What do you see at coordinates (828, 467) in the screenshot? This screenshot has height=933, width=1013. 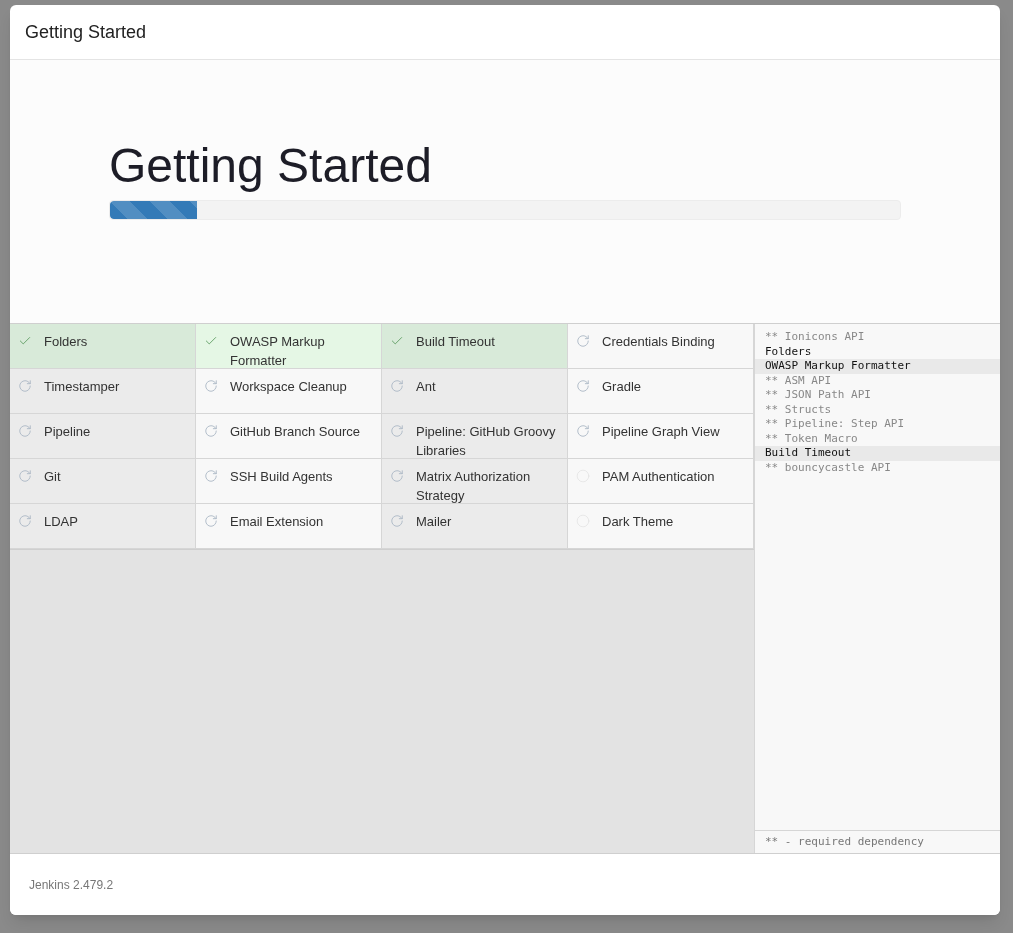 I see `log-line: ** bouncycastle API` at bounding box center [828, 467].